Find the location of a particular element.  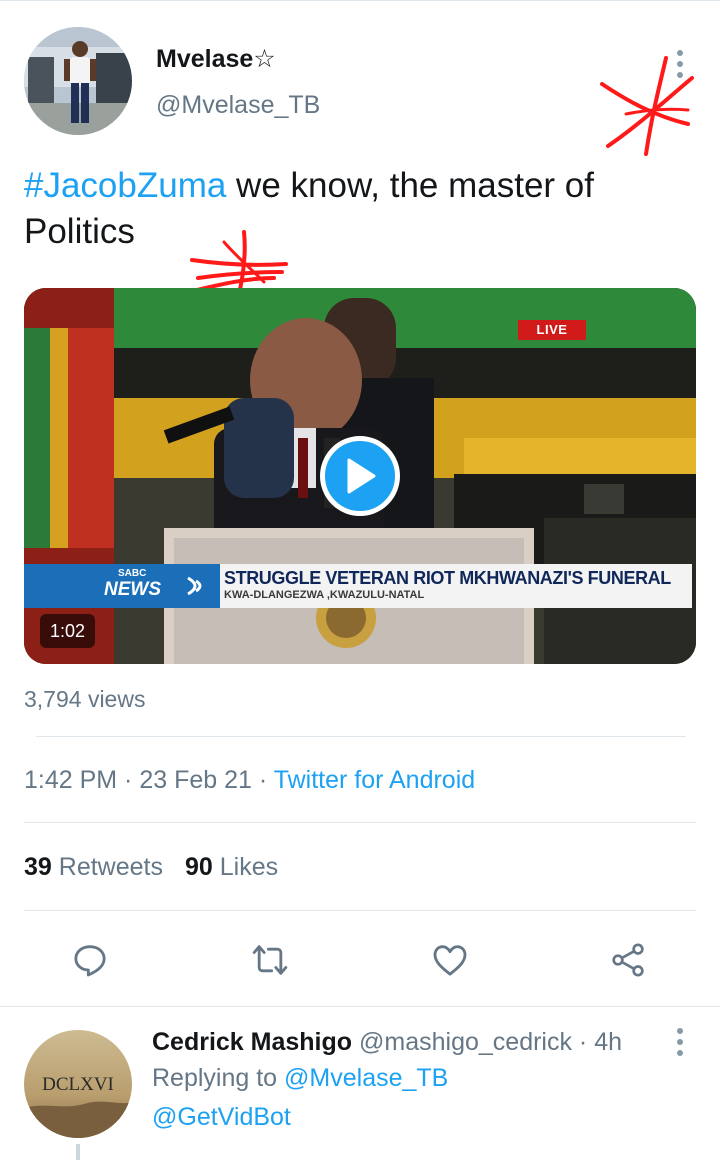

sabc-news-logo: SABC NEWS is located at coordinates (122, 586).